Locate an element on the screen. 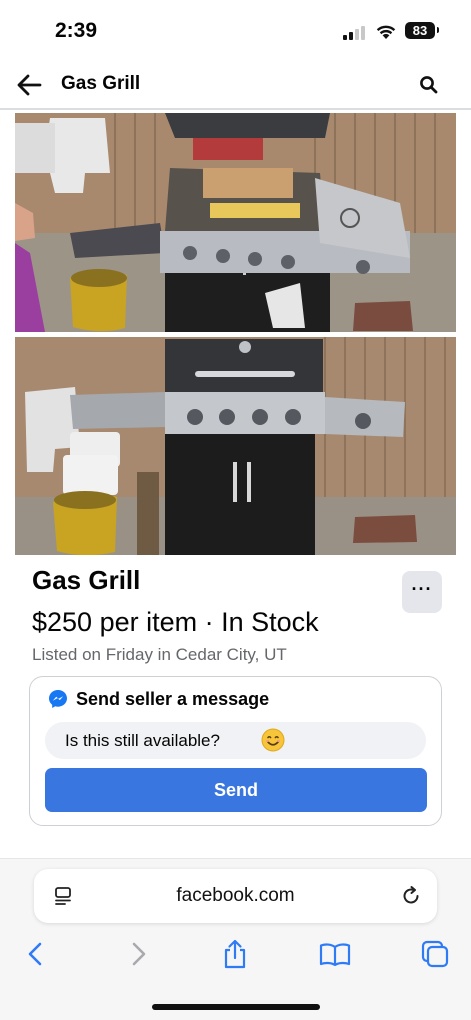 This screenshot has width=471, height=1020. arrow-left-icon is located at coordinates (29, 85).